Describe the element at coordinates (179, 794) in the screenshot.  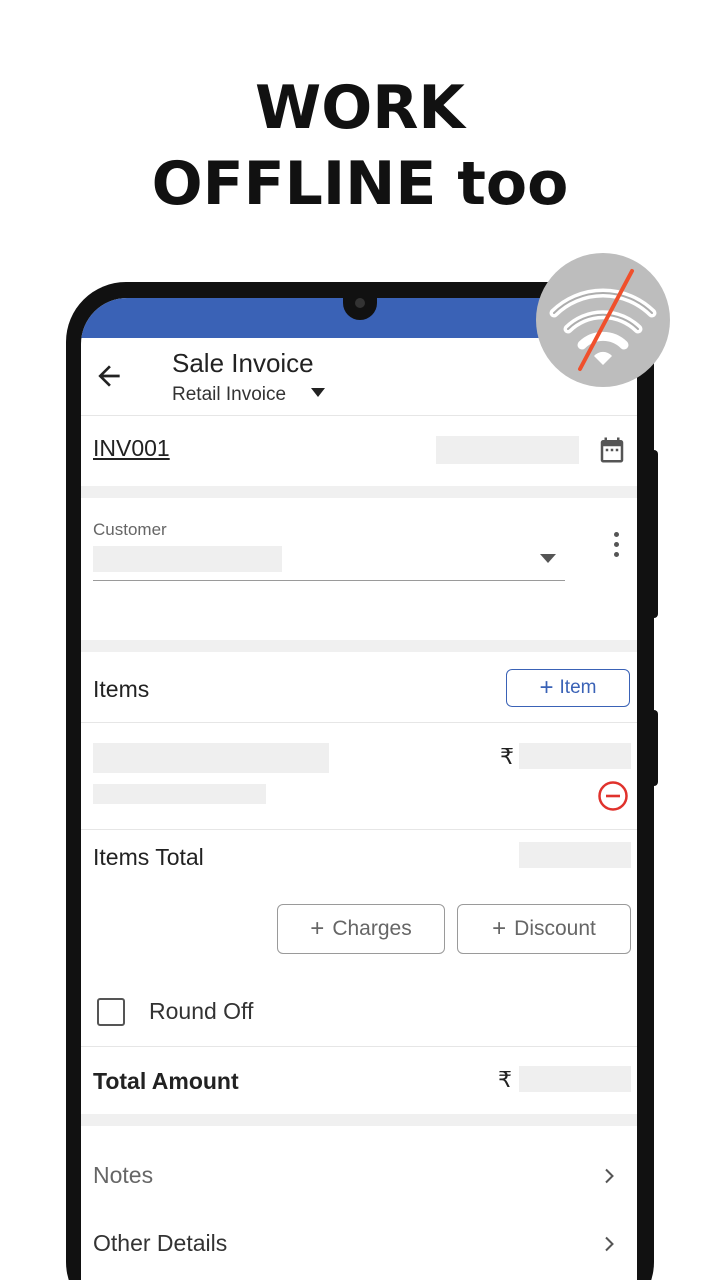
I see `item-detail` at that location.